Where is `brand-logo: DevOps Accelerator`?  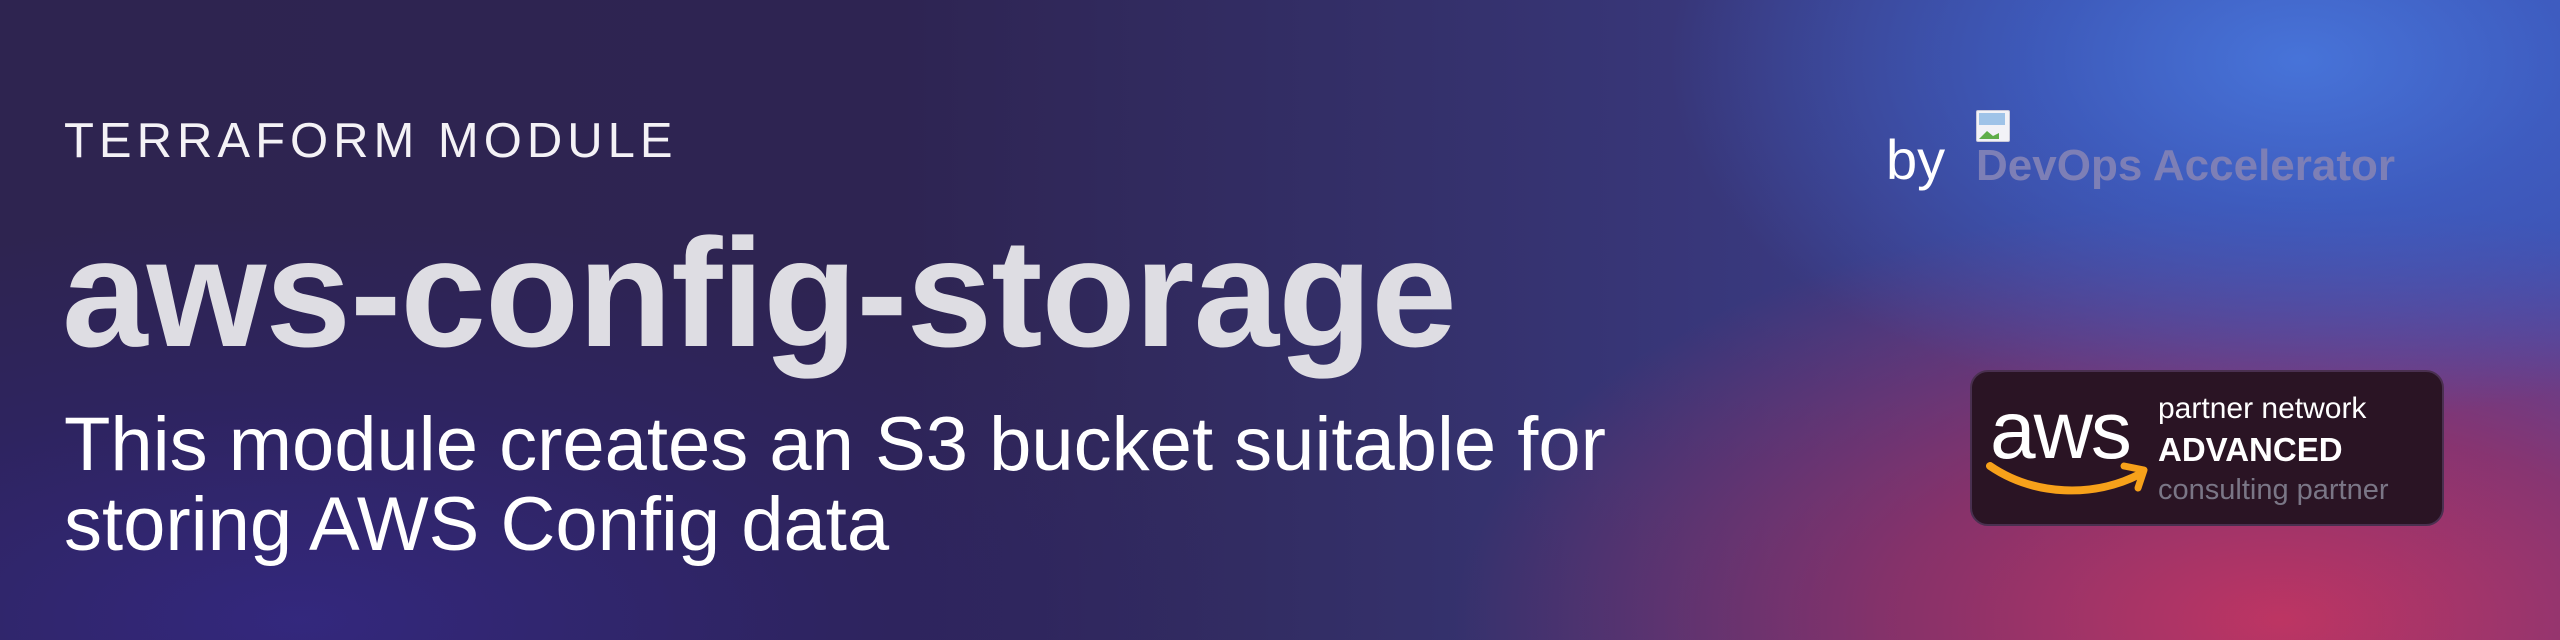 brand-logo: DevOps Accelerator is located at coordinates (2185, 149).